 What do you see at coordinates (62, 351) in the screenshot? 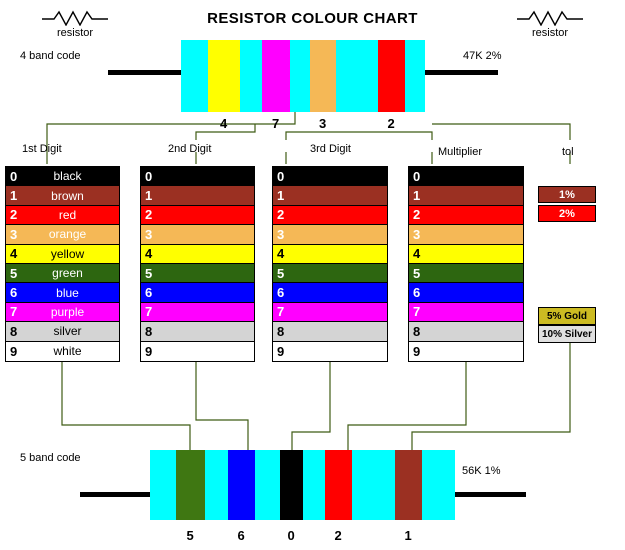
I see `colour-row-white: 9 white` at bounding box center [62, 351].